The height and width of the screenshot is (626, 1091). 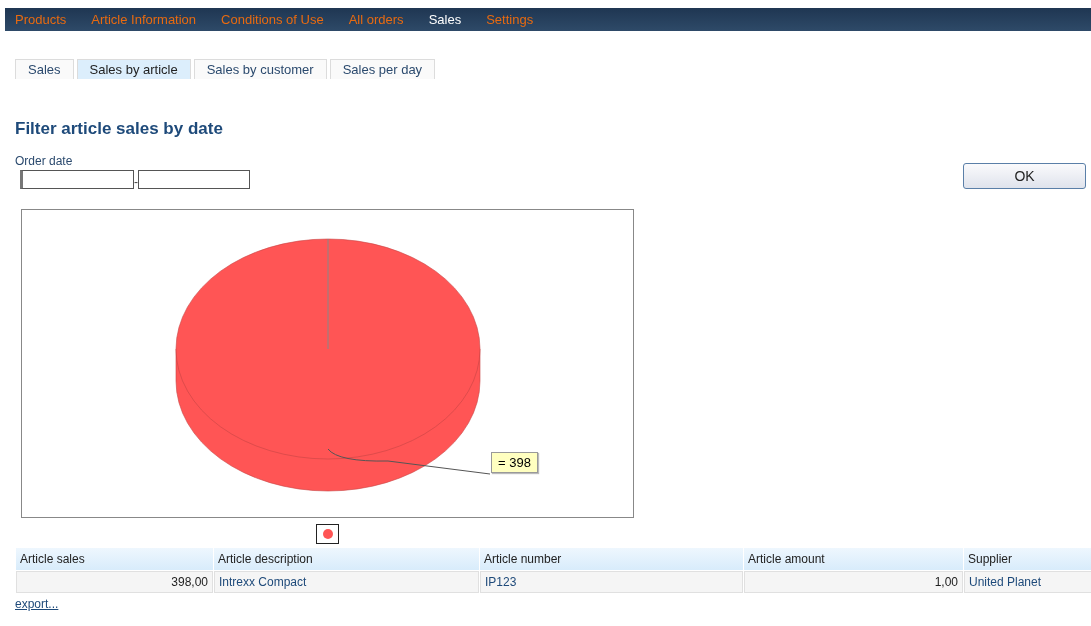 What do you see at coordinates (114, 582) in the screenshot?
I see `table-cell: 398,00` at bounding box center [114, 582].